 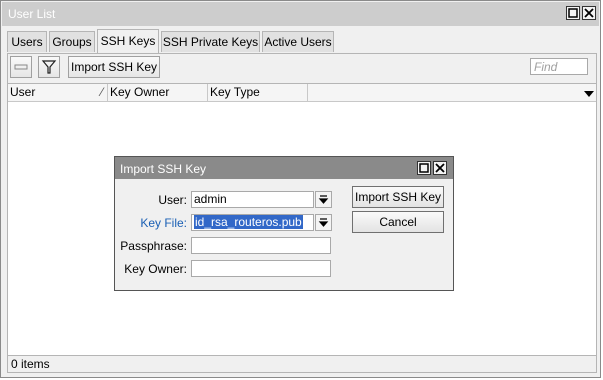 I want to click on minus-icon, so click(x=21, y=67).